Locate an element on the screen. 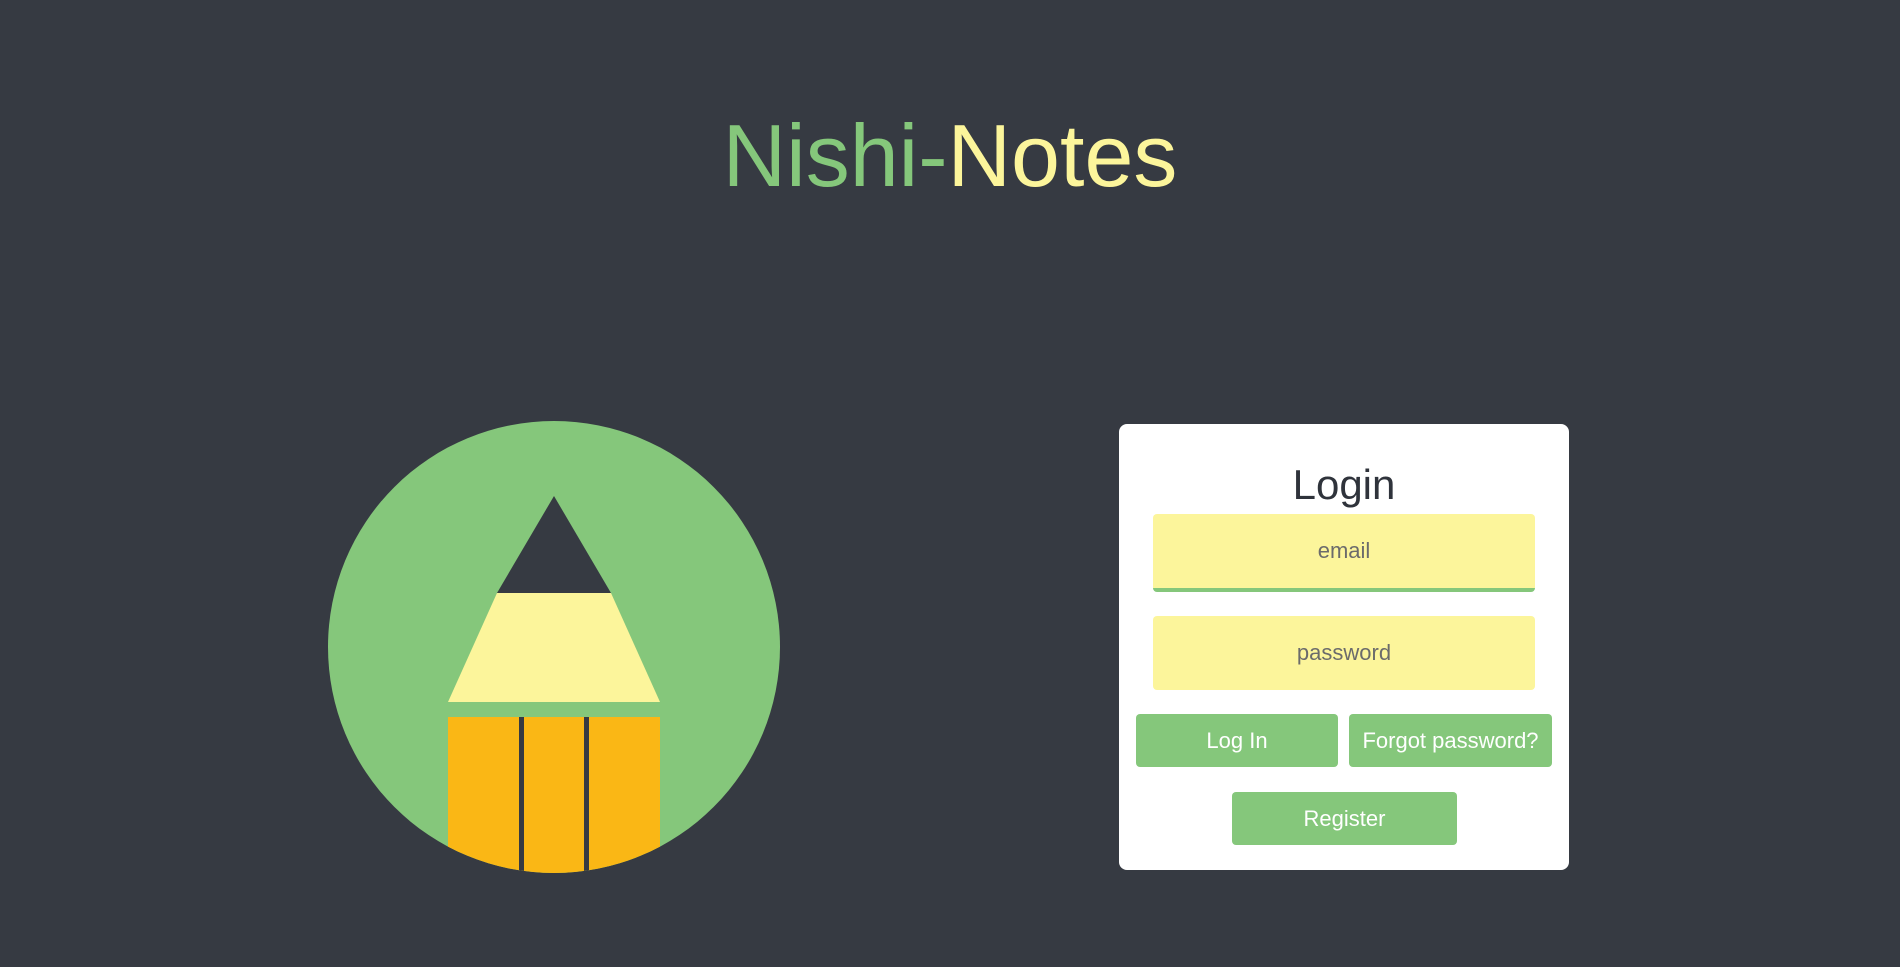 This screenshot has width=1900, height=967. register-button: Register is located at coordinates (1344, 818).